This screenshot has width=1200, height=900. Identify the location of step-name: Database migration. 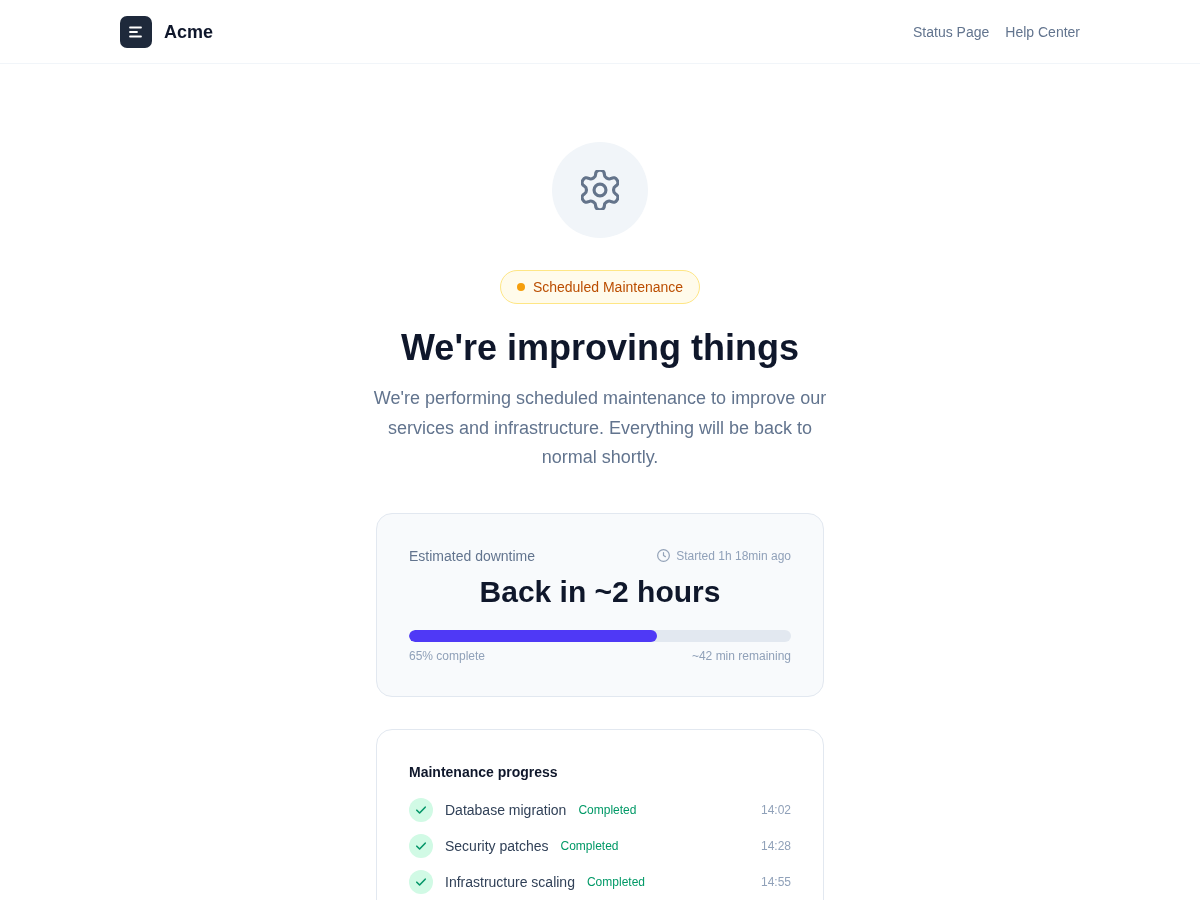
(506, 810).